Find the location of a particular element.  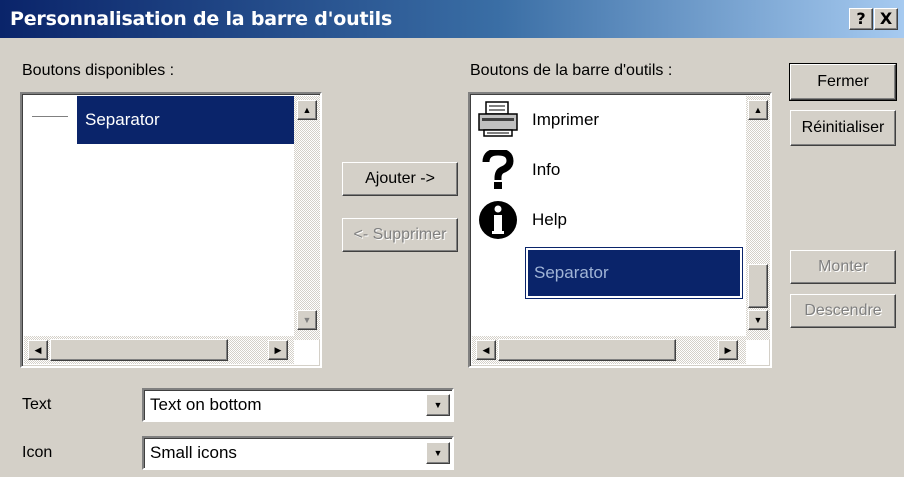

help-icon: ? is located at coordinates (861, 18).